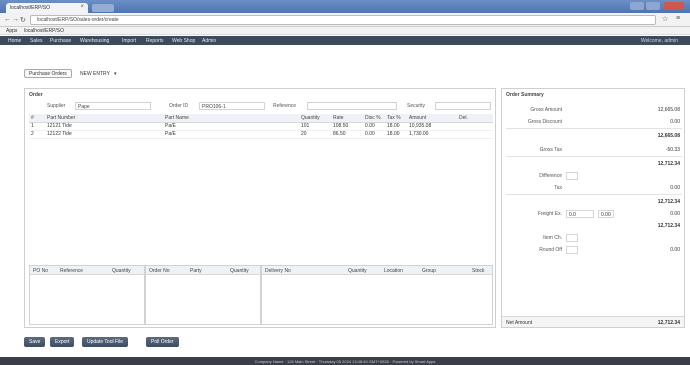  What do you see at coordinates (315, 118) in the screenshot?
I see `col-quantity: Quantity` at bounding box center [315, 118].